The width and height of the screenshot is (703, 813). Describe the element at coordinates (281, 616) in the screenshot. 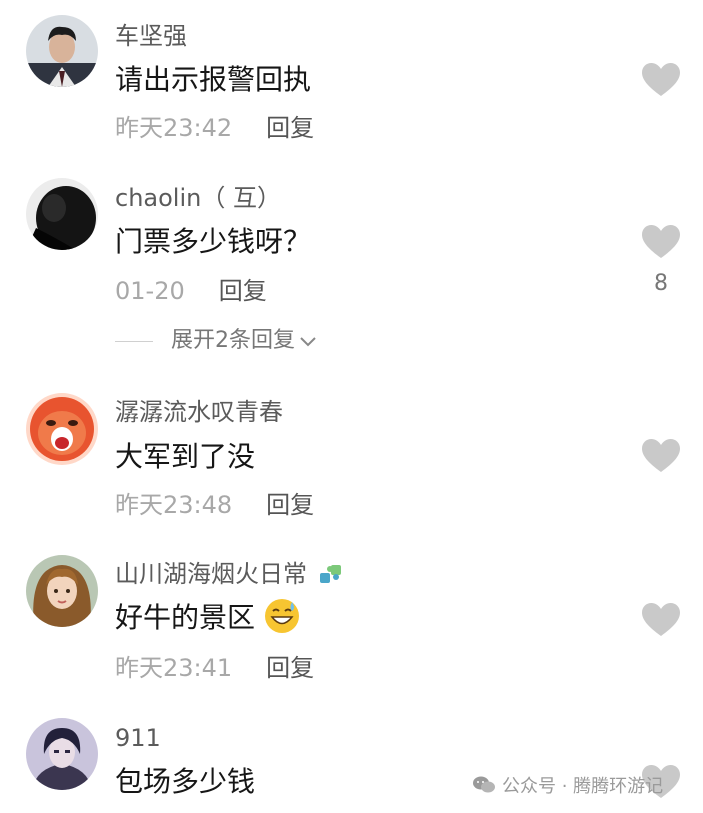

I see `grinning-sweat-emoji-icon` at that location.